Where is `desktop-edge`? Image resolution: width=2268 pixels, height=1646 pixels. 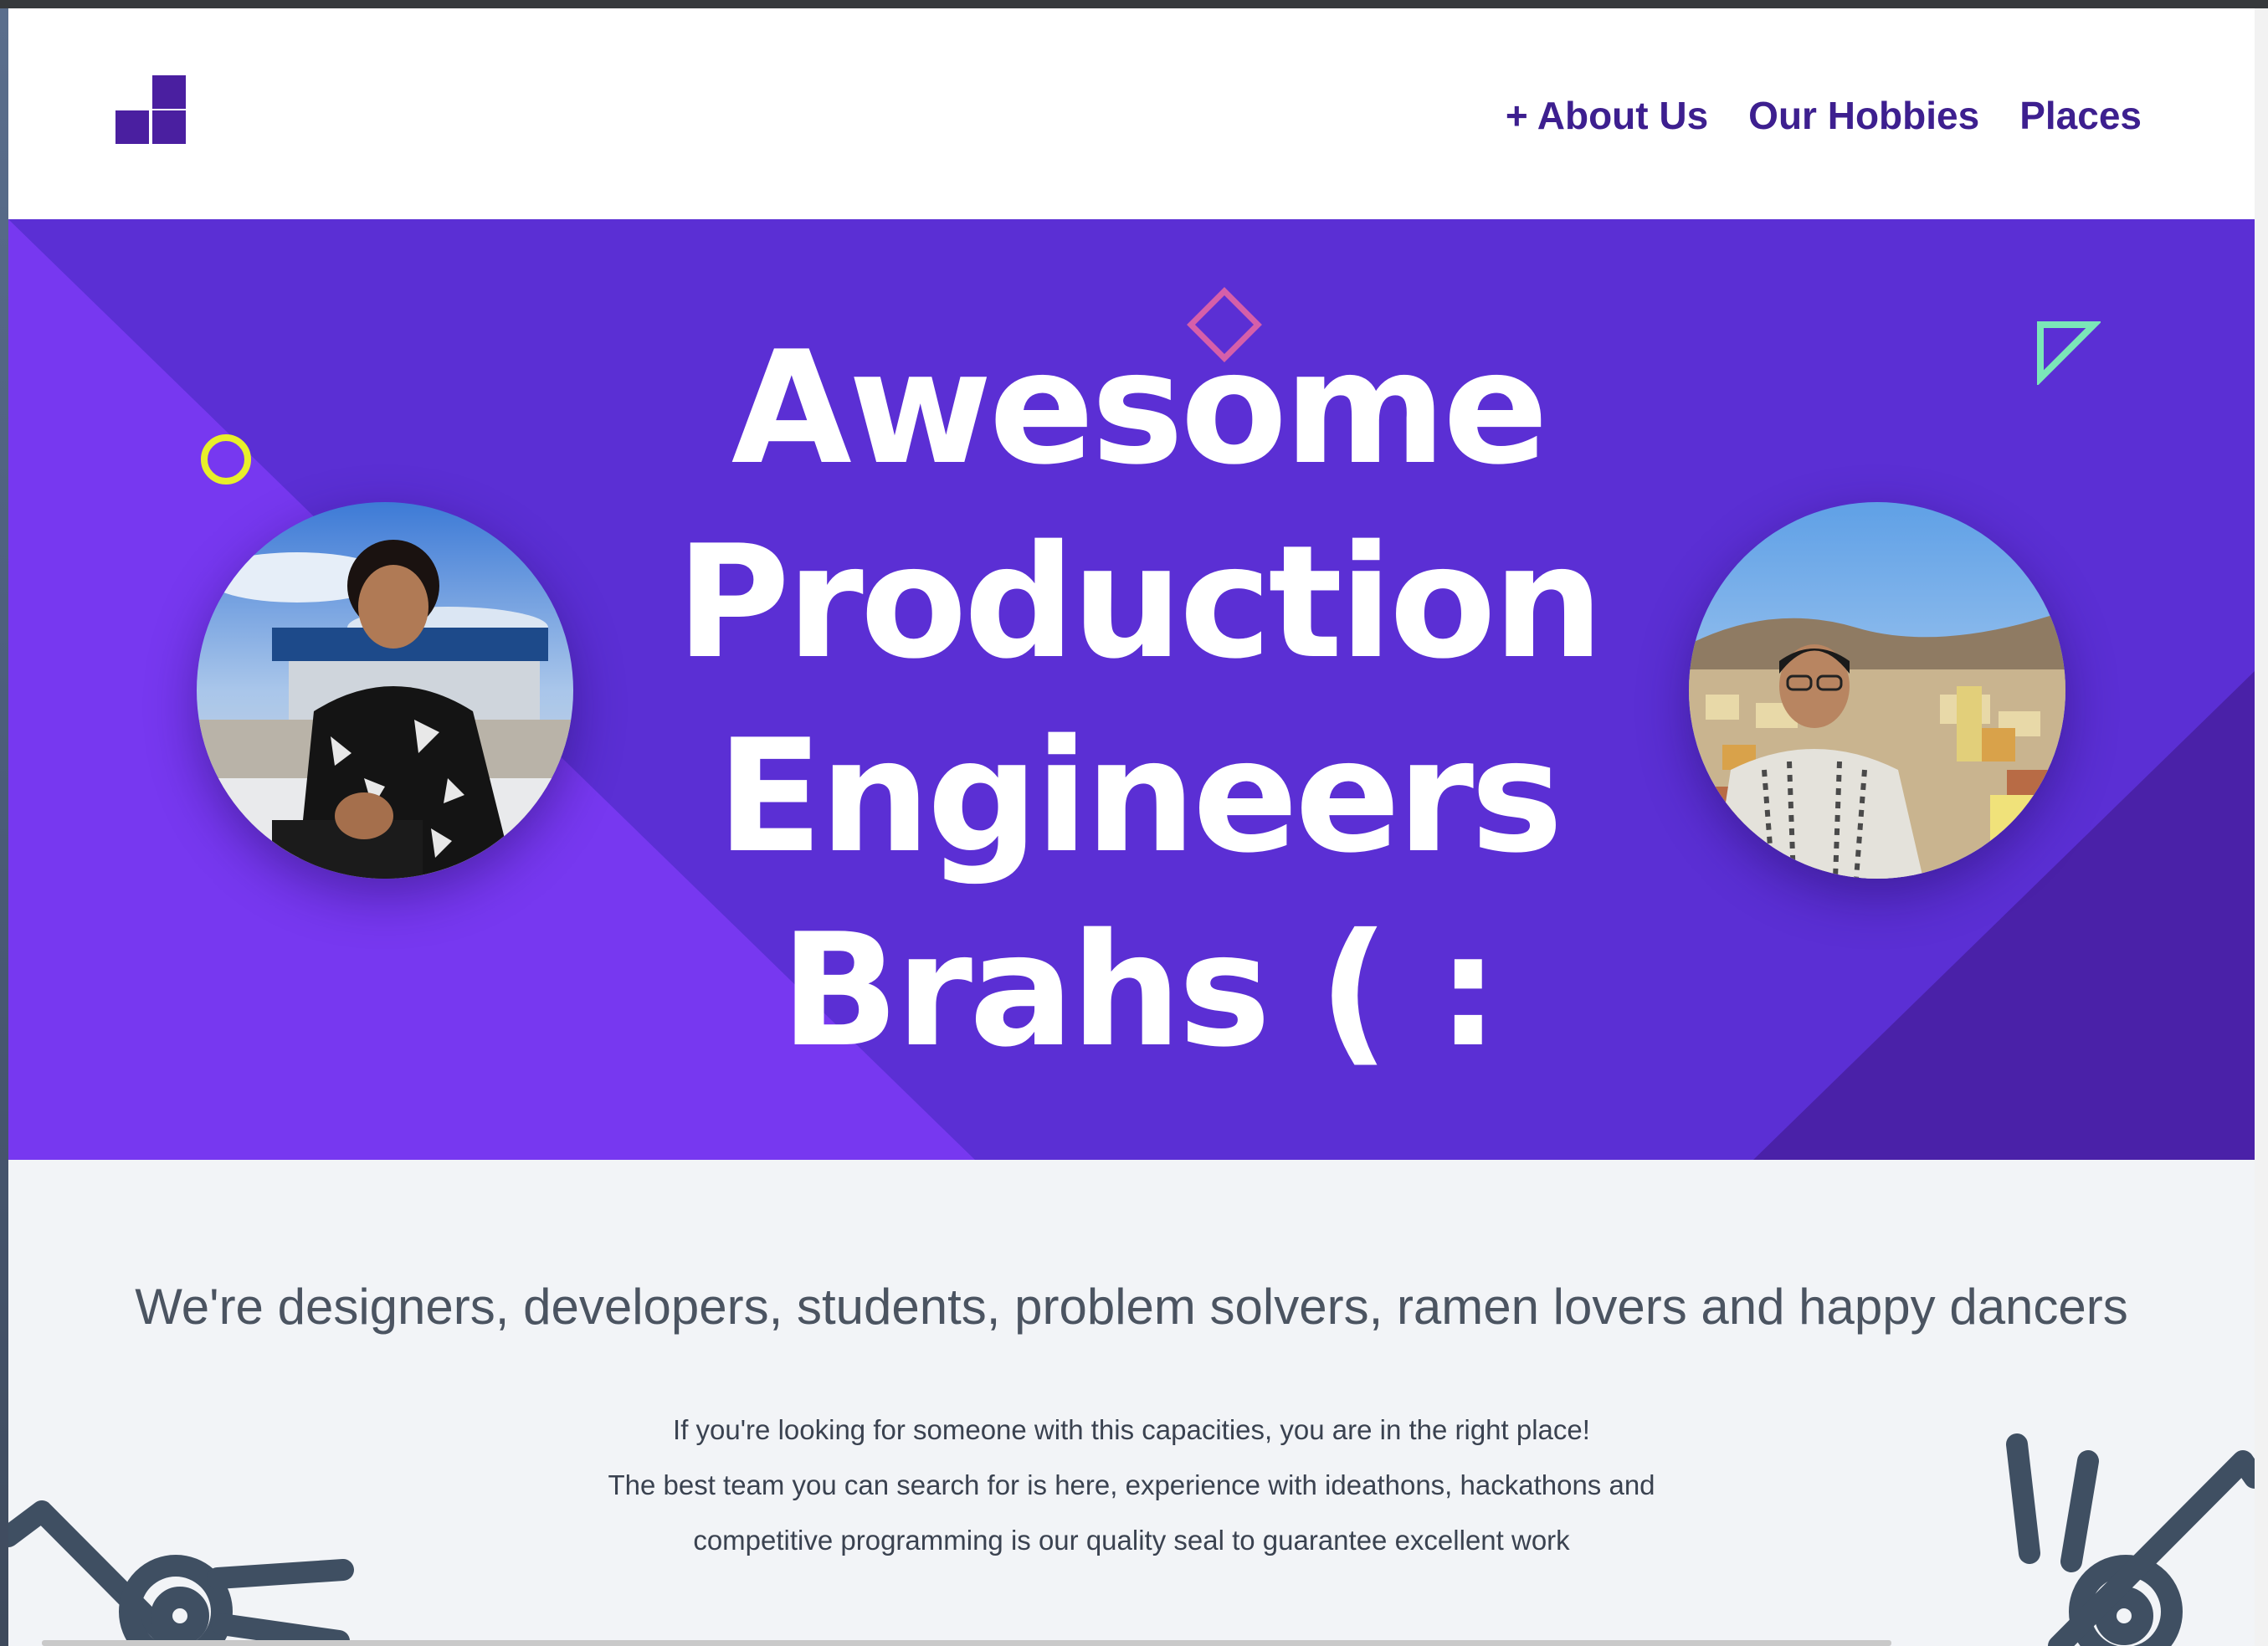
desktop-edge is located at coordinates (4, 827).